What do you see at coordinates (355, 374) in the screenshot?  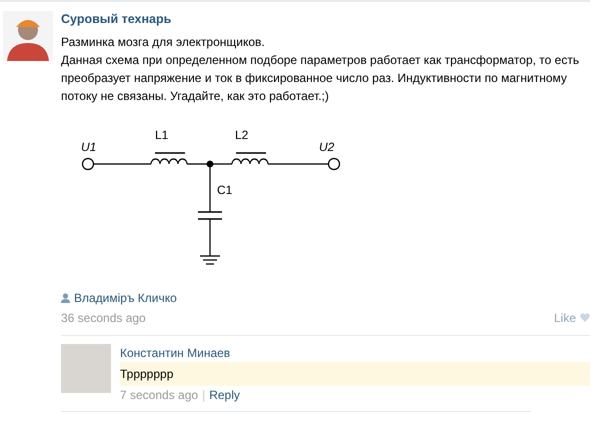 I see `comment-text: Тррррррр` at bounding box center [355, 374].